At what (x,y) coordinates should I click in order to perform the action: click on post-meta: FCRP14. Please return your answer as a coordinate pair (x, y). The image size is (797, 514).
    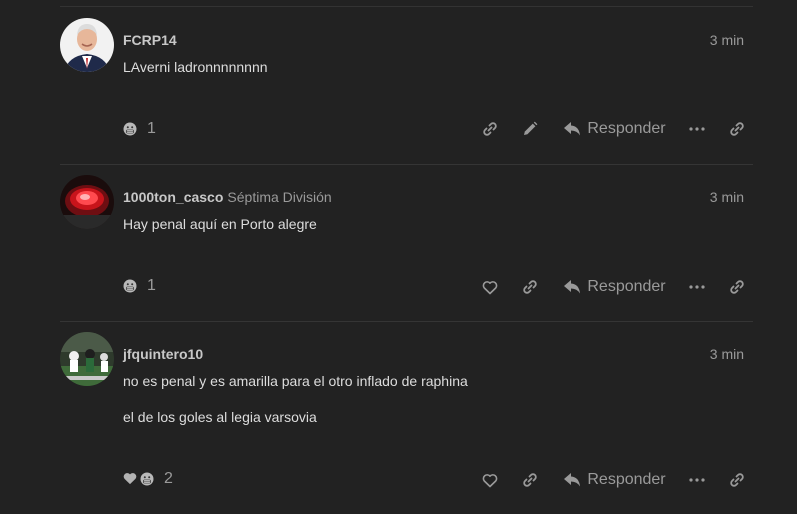
    Looking at the image, I should click on (150, 40).